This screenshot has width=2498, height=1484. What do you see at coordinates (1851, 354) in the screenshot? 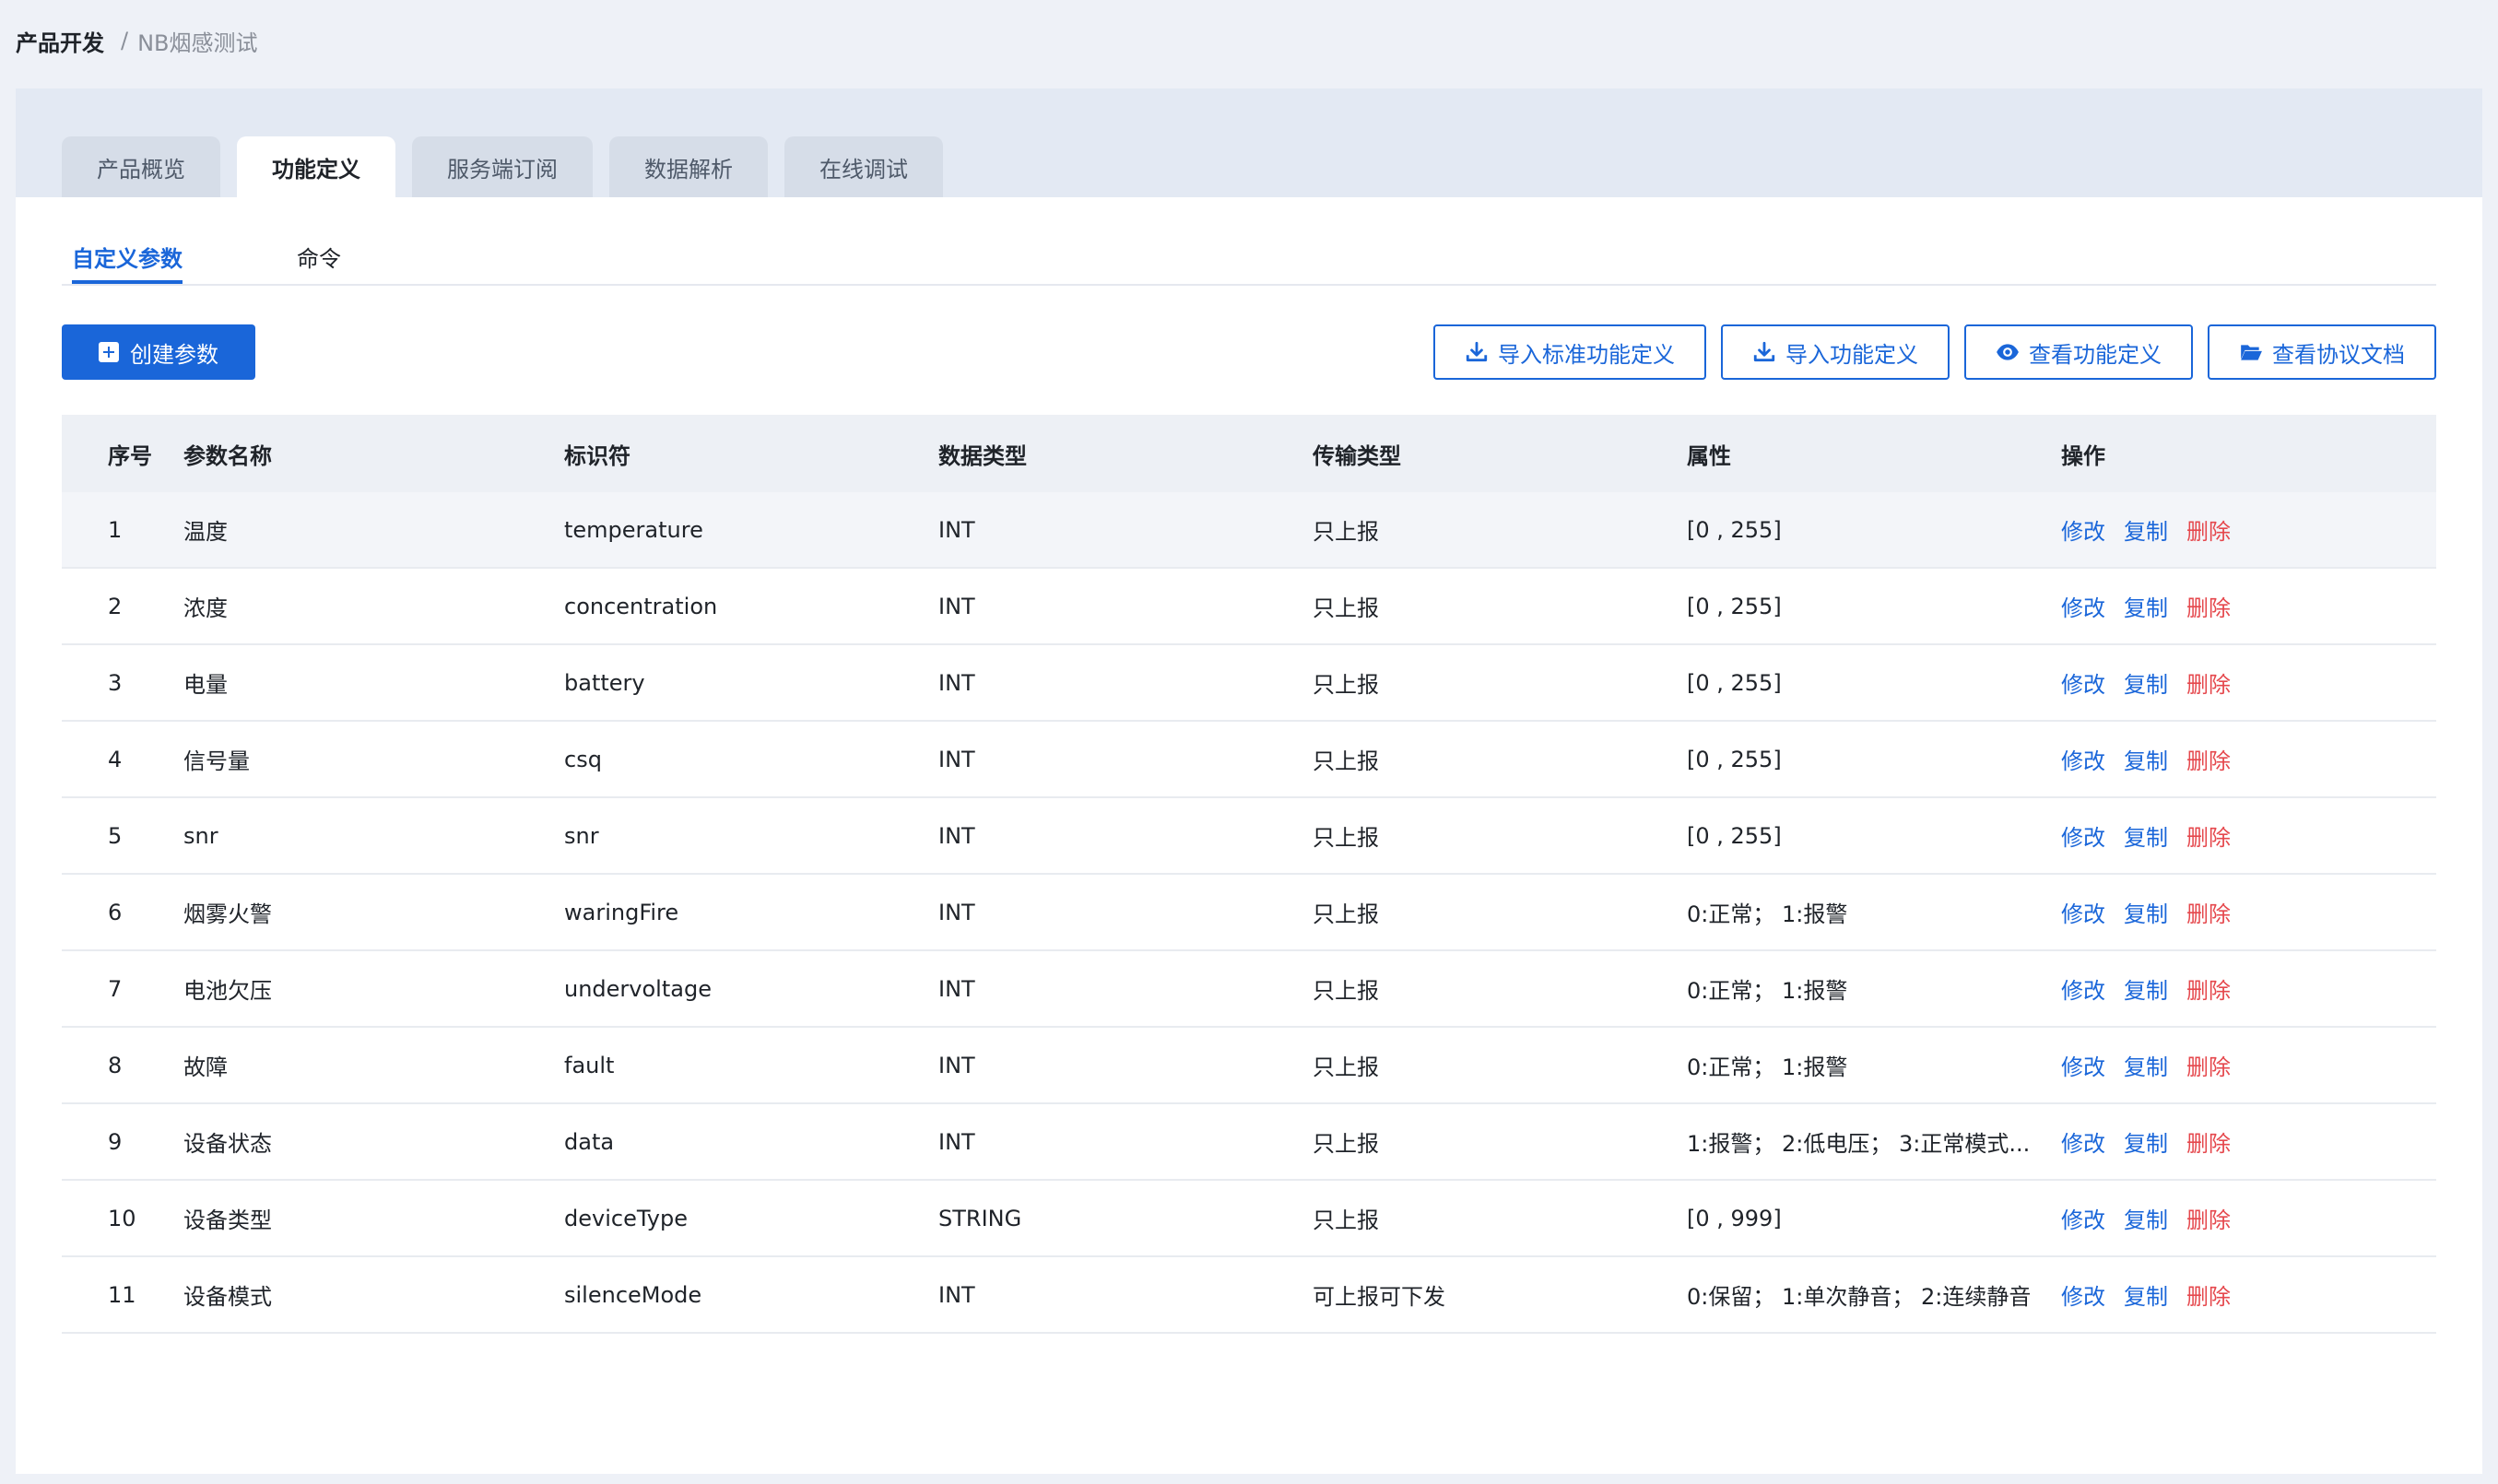
I see `import-definition-label: 导入功能定义` at bounding box center [1851, 354].